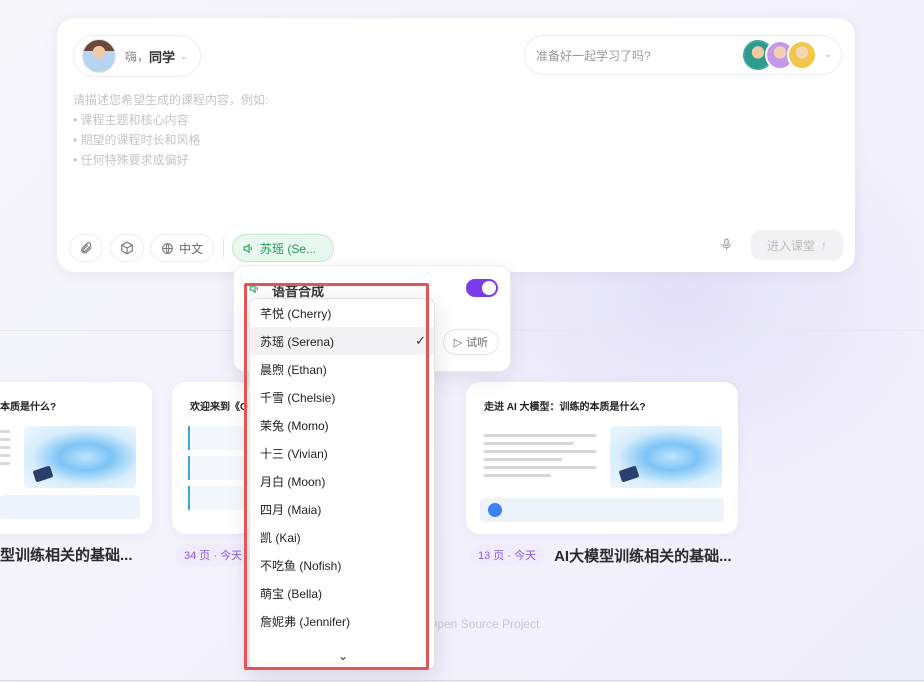 The width and height of the screenshot is (924, 682). I want to click on tutor-selector: 准备好一起学习了吗? ⌄, so click(683, 55).